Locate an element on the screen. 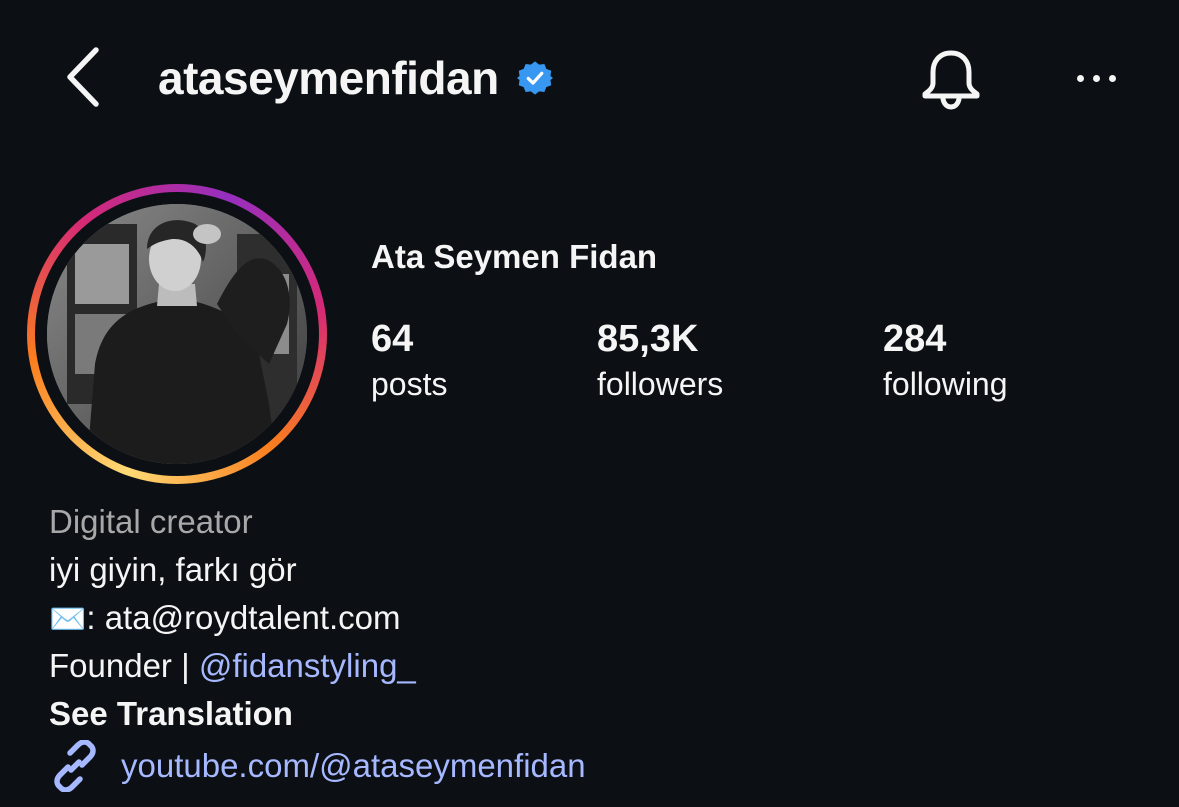 The width and height of the screenshot is (1179, 807). avatar is located at coordinates (177, 334).